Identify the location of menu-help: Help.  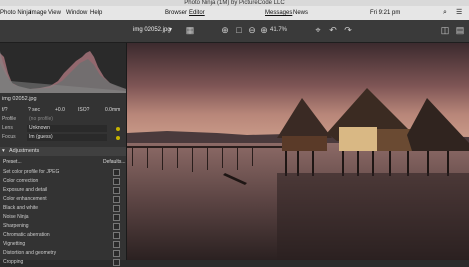
(96, 13).